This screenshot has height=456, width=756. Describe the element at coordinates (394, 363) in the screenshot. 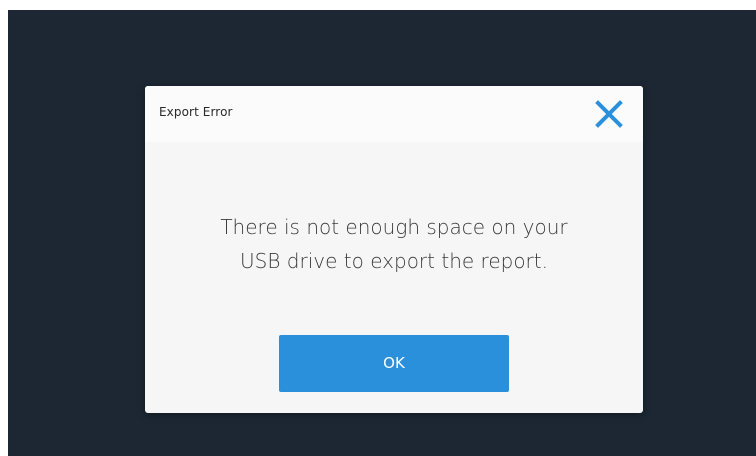

I see `ok-button: OK` at that location.